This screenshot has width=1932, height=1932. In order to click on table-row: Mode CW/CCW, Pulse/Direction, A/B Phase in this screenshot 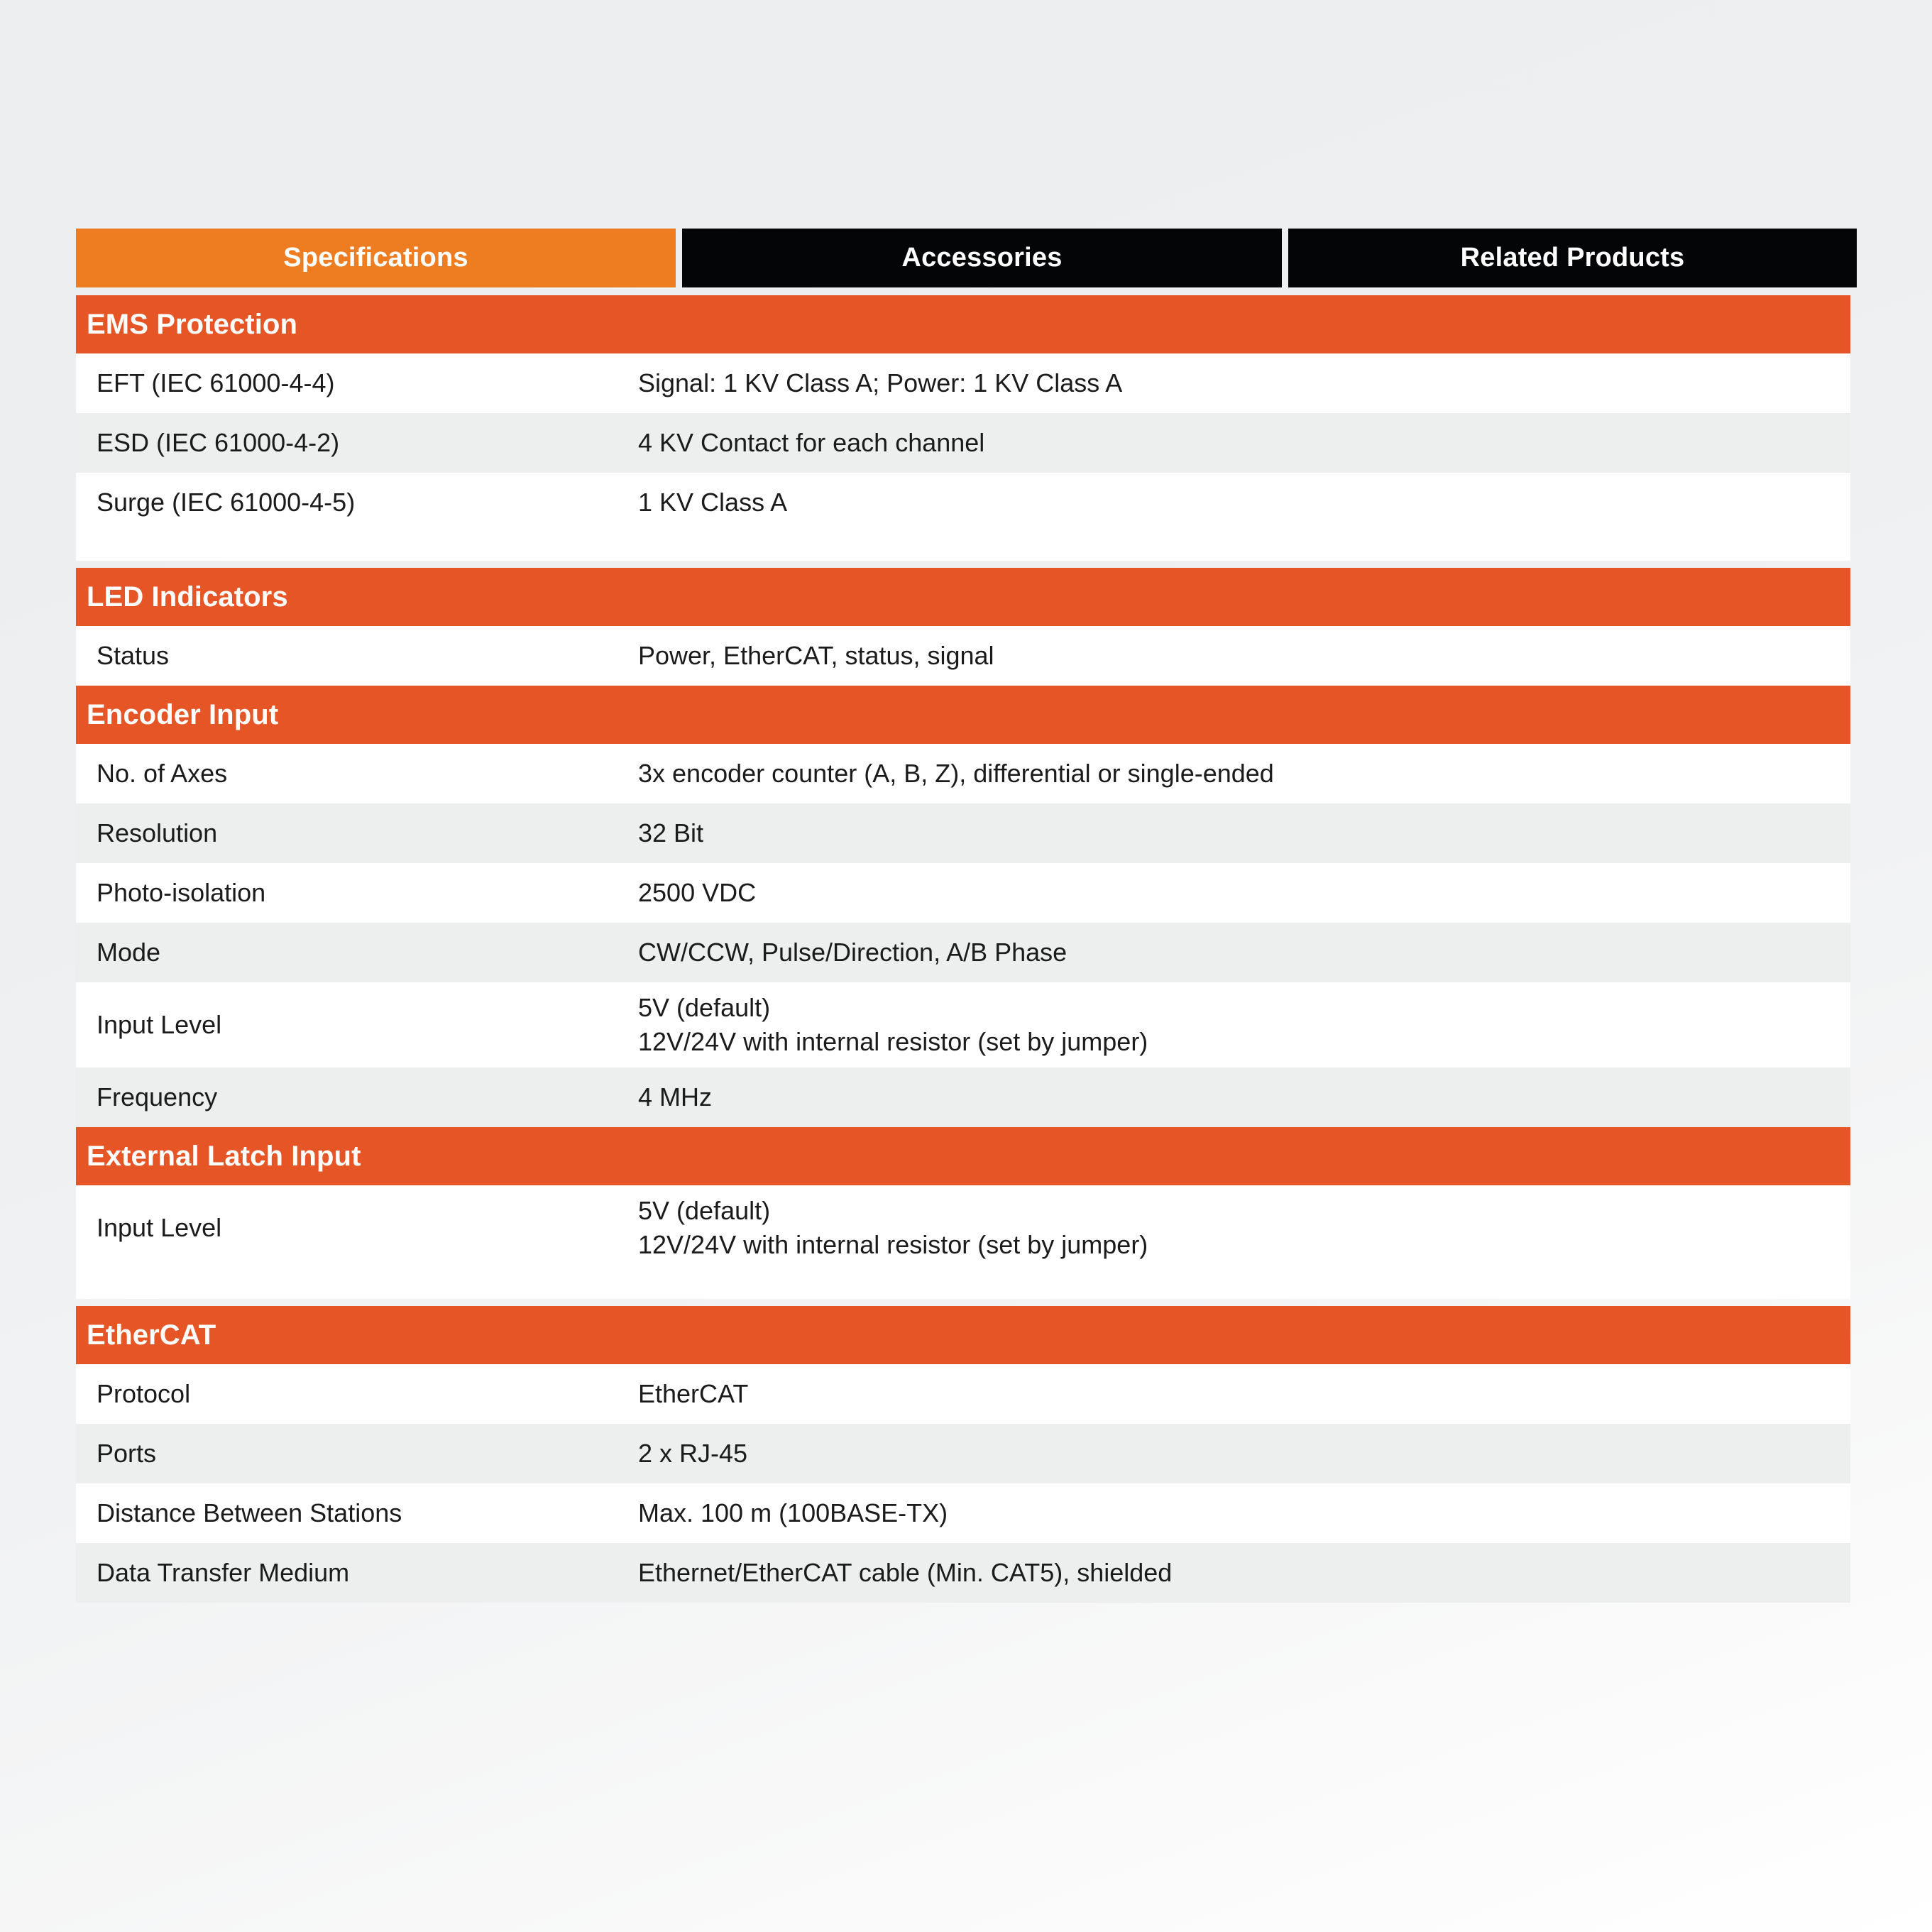, I will do `click(963, 953)`.